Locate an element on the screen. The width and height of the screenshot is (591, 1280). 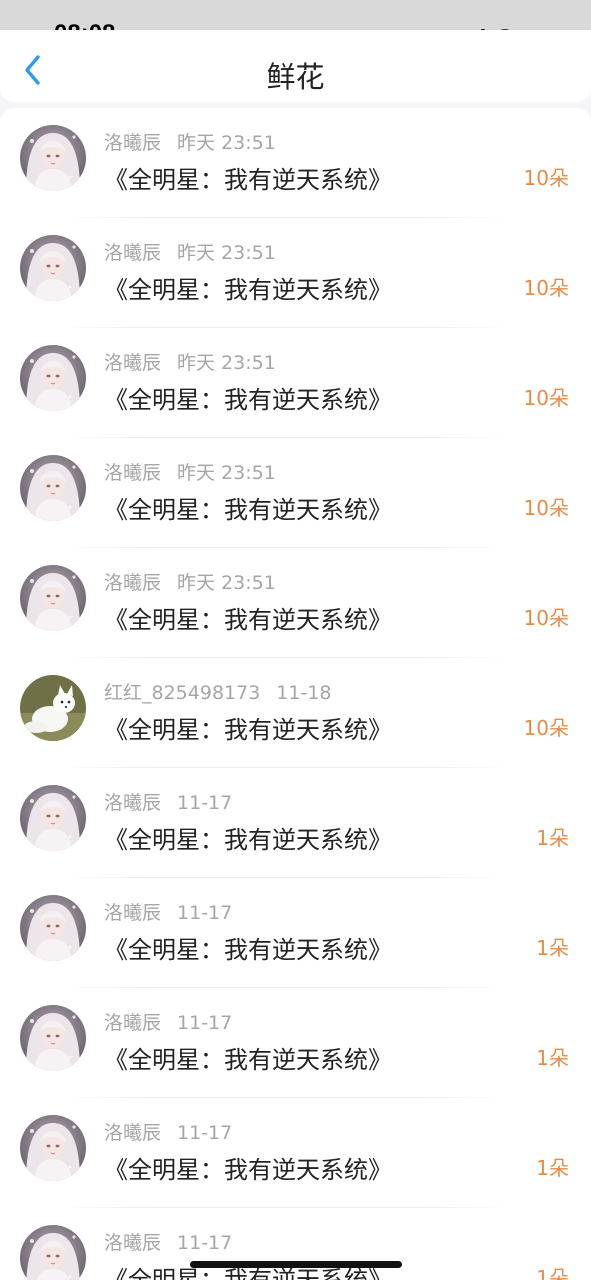
page-title: 鲜花 is located at coordinates (295, 77).